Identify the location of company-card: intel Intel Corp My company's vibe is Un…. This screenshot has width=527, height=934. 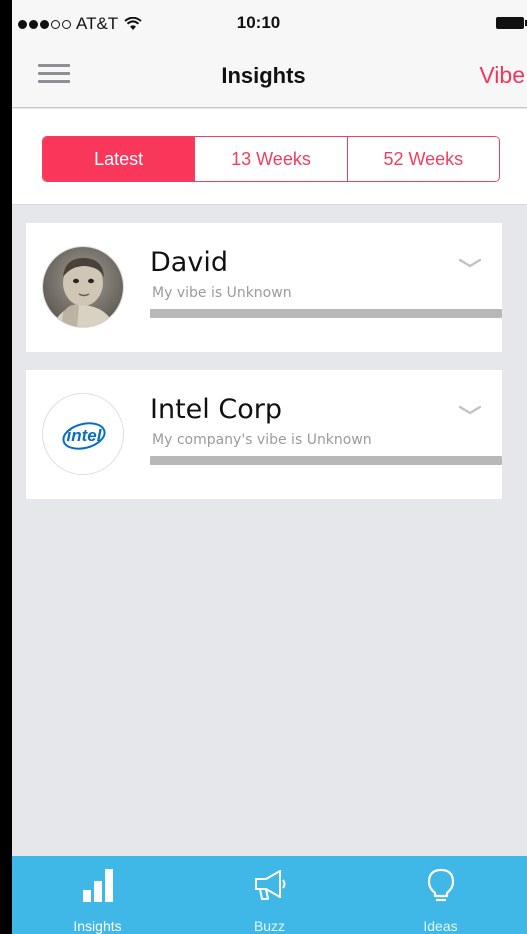
(264, 434).